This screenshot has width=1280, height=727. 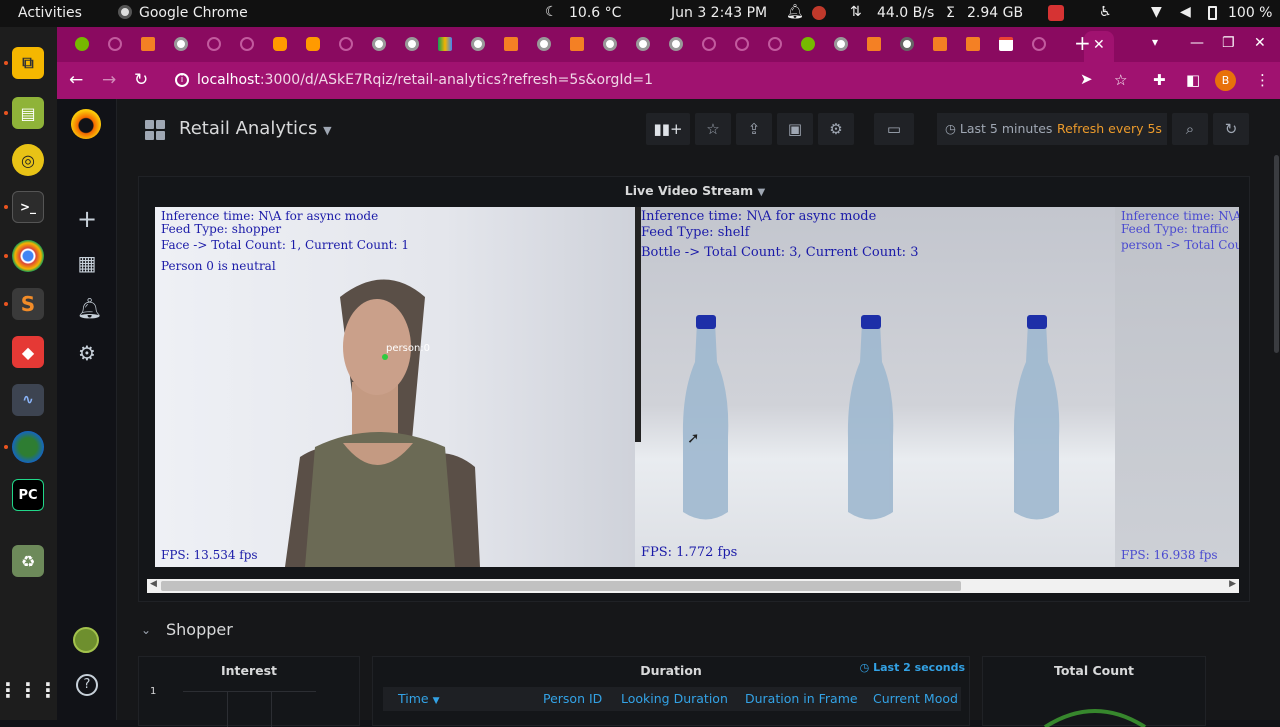 What do you see at coordinates (28, 207) in the screenshot?
I see `terminal-app-icon: >_` at bounding box center [28, 207].